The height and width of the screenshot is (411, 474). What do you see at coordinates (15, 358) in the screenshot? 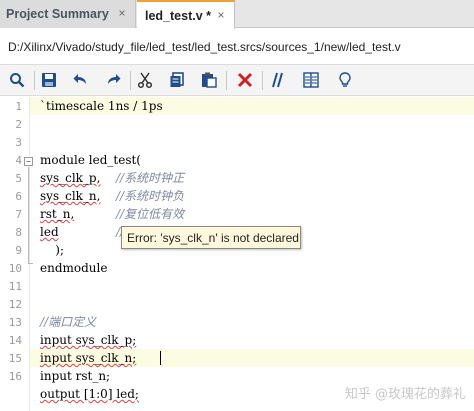
I see `line-number: 15` at bounding box center [15, 358].